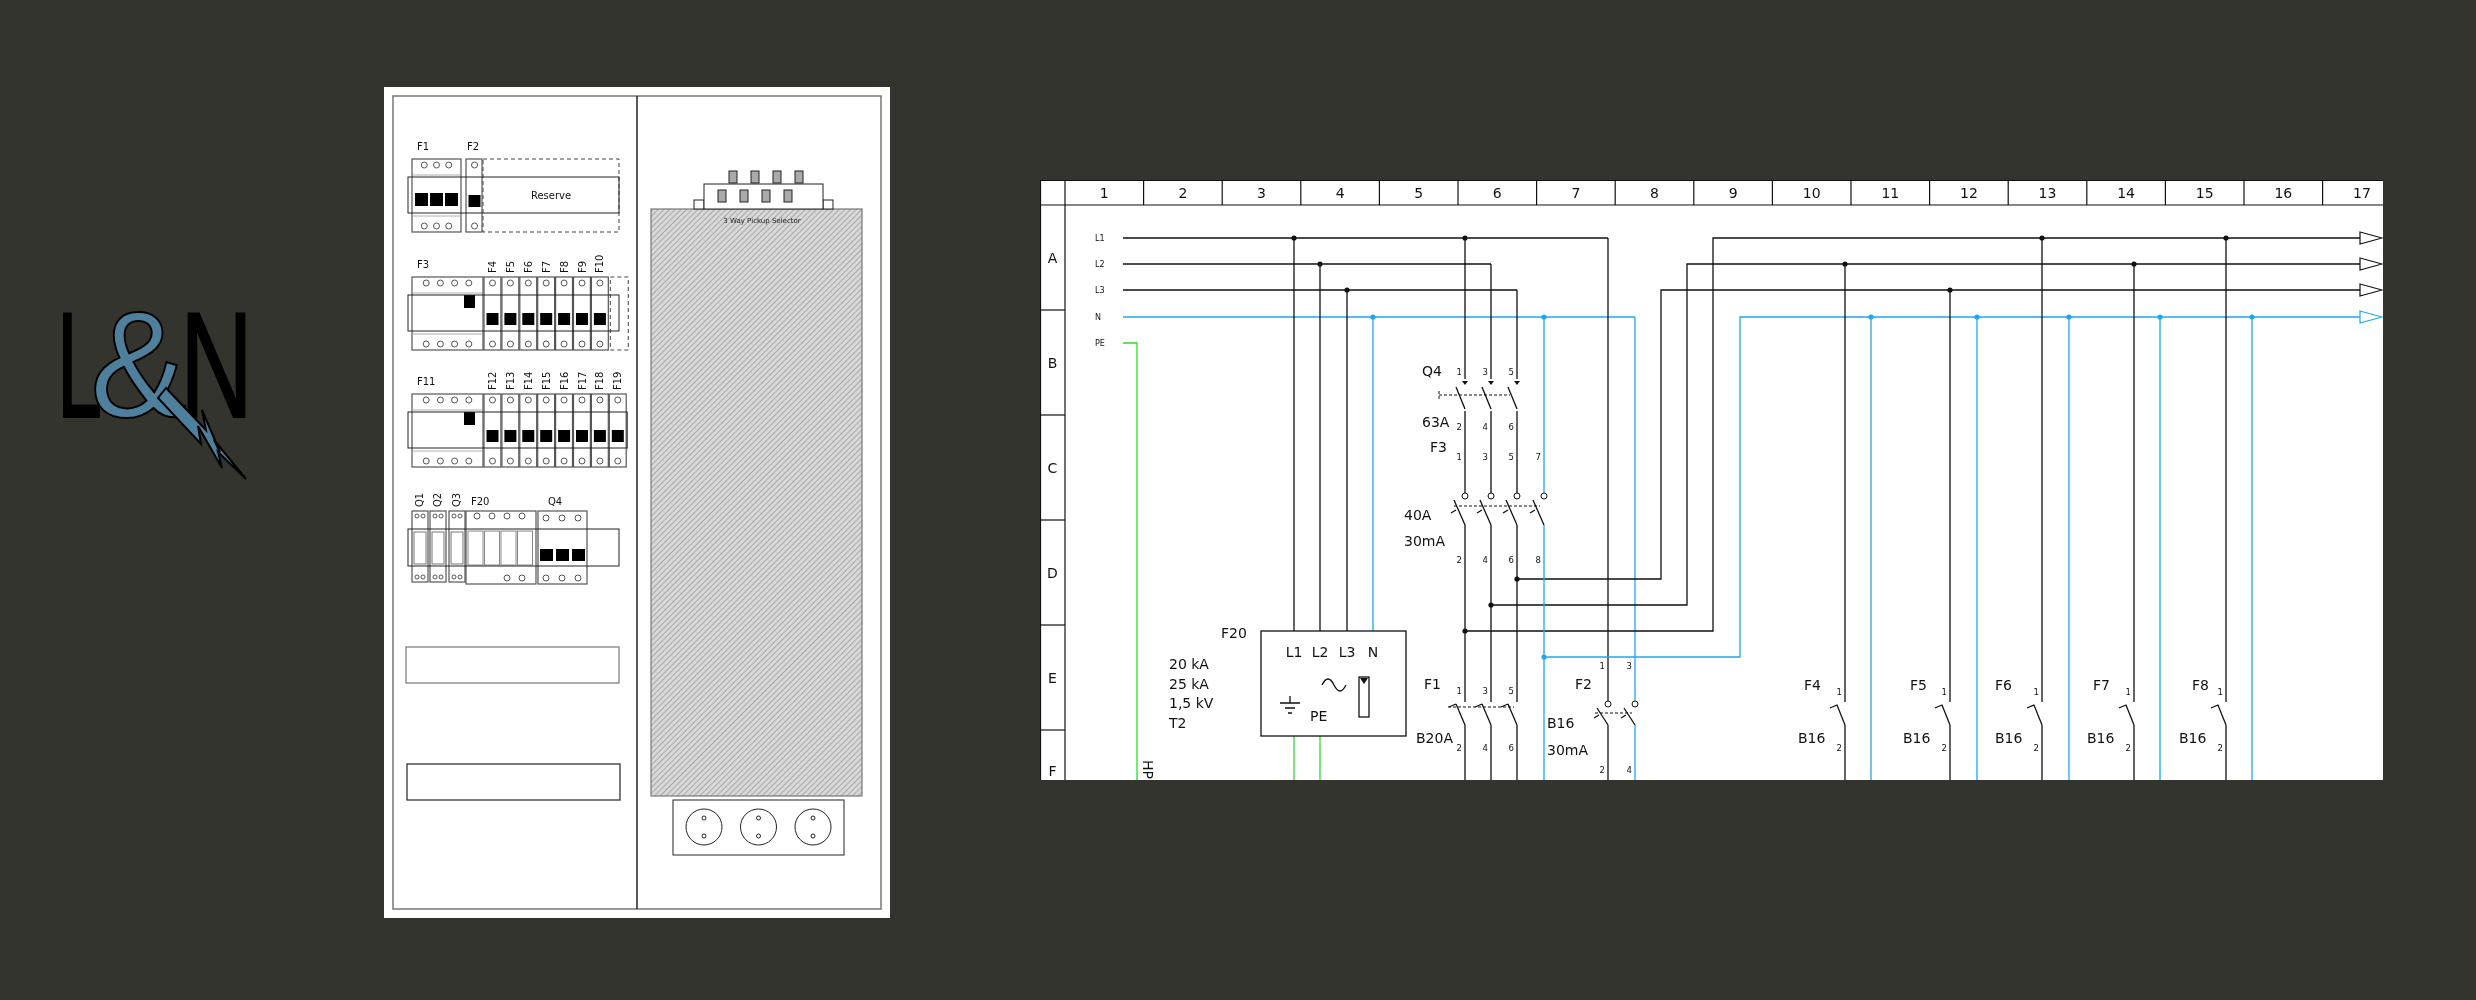 The height and width of the screenshot is (1000, 2476). I want to click on column-number: 7, so click(1576, 193).